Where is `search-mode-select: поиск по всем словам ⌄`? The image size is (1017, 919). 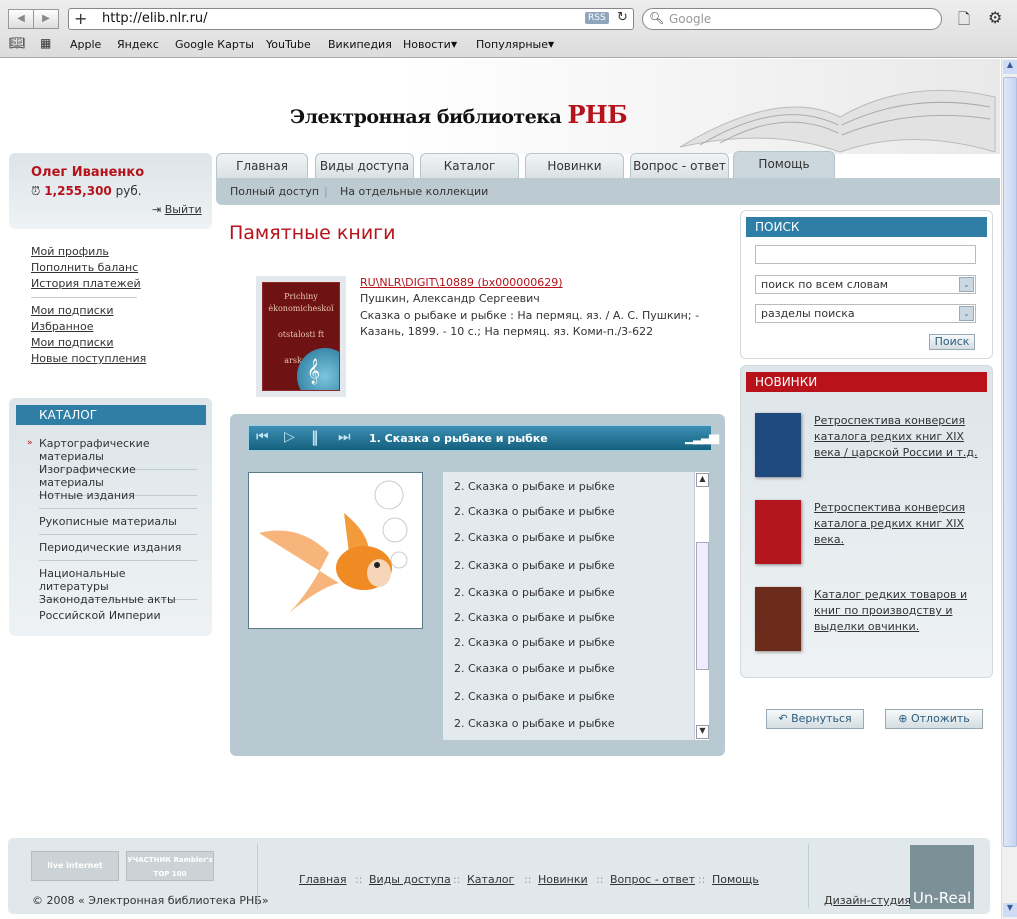 search-mode-select: поиск по всем словам ⌄ is located at coordinates (865, 284).